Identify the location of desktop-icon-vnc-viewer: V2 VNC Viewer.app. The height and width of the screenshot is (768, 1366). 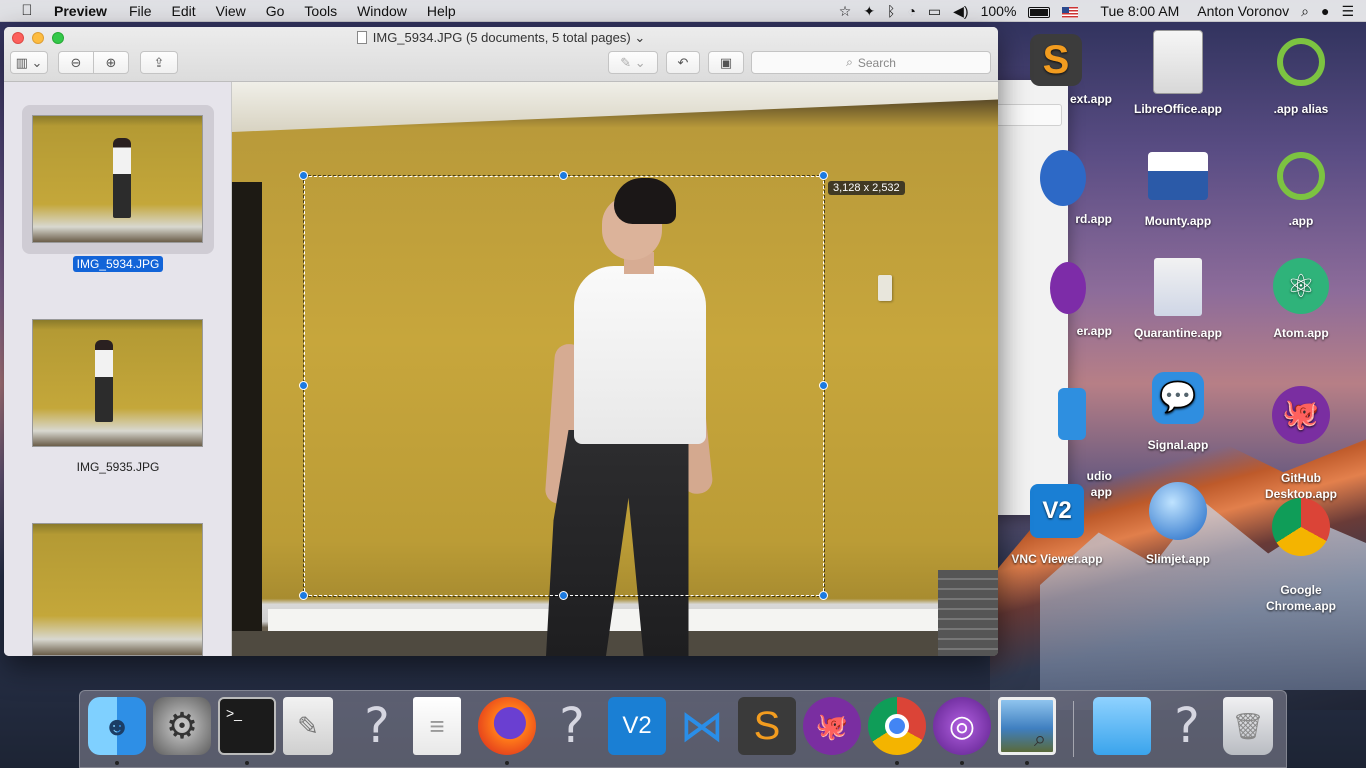
(1057, 525).